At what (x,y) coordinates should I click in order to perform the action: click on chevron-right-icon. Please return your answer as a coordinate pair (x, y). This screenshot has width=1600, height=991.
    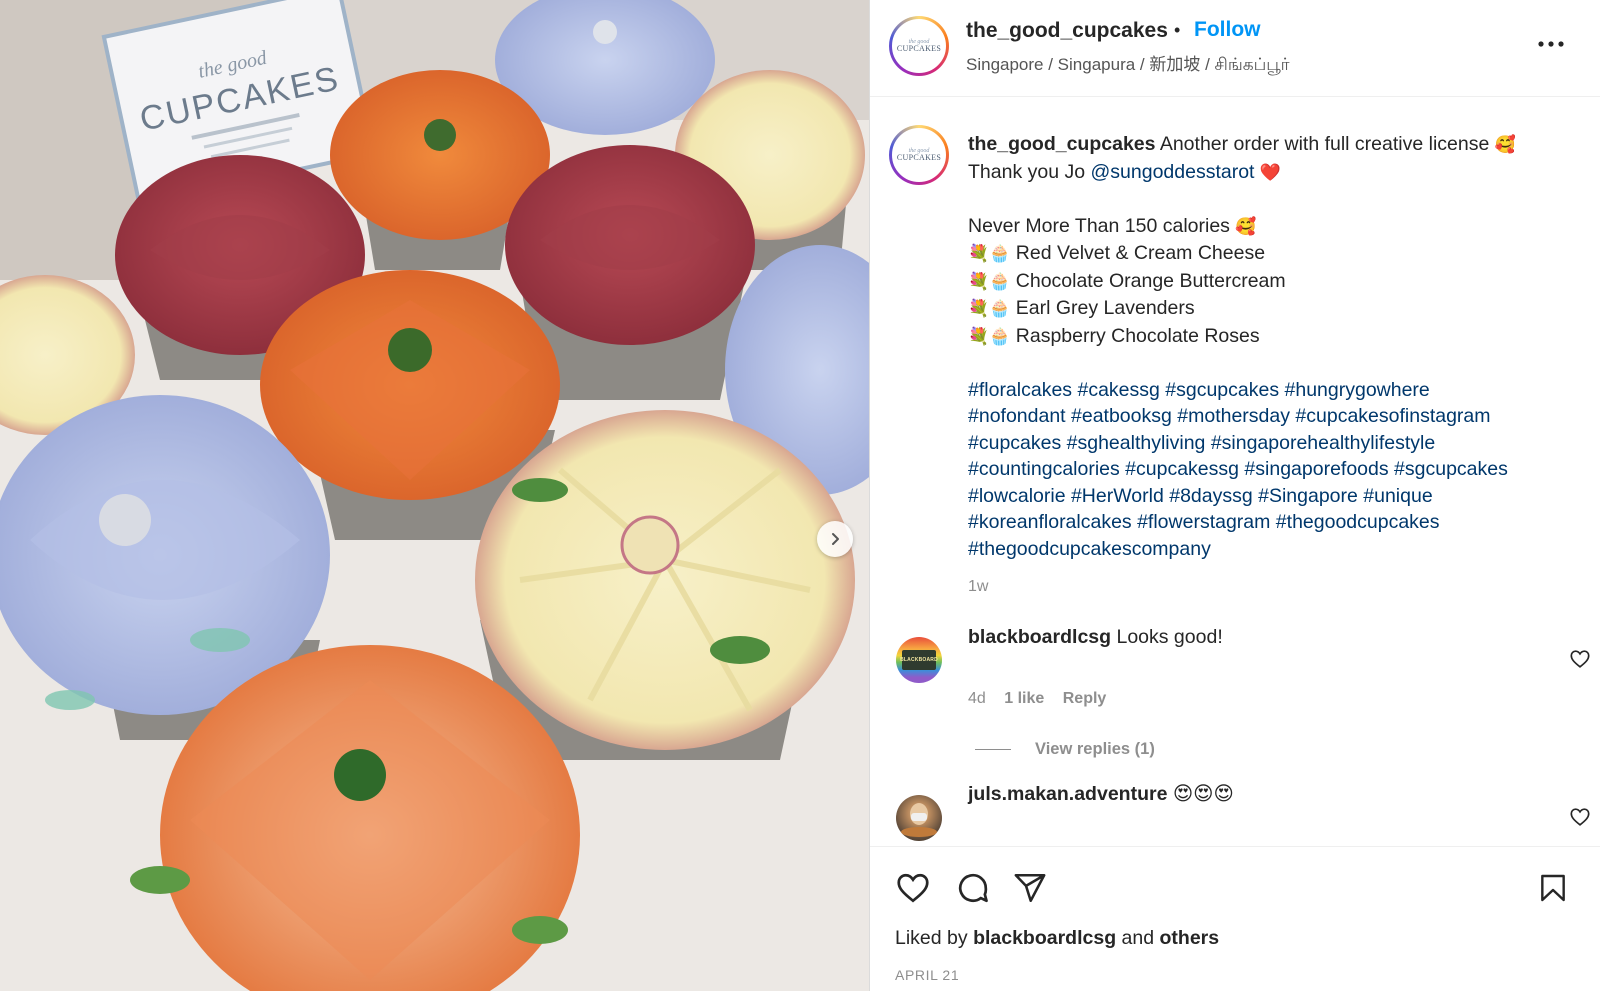
    Looking at the image, I should click on (835, 539).